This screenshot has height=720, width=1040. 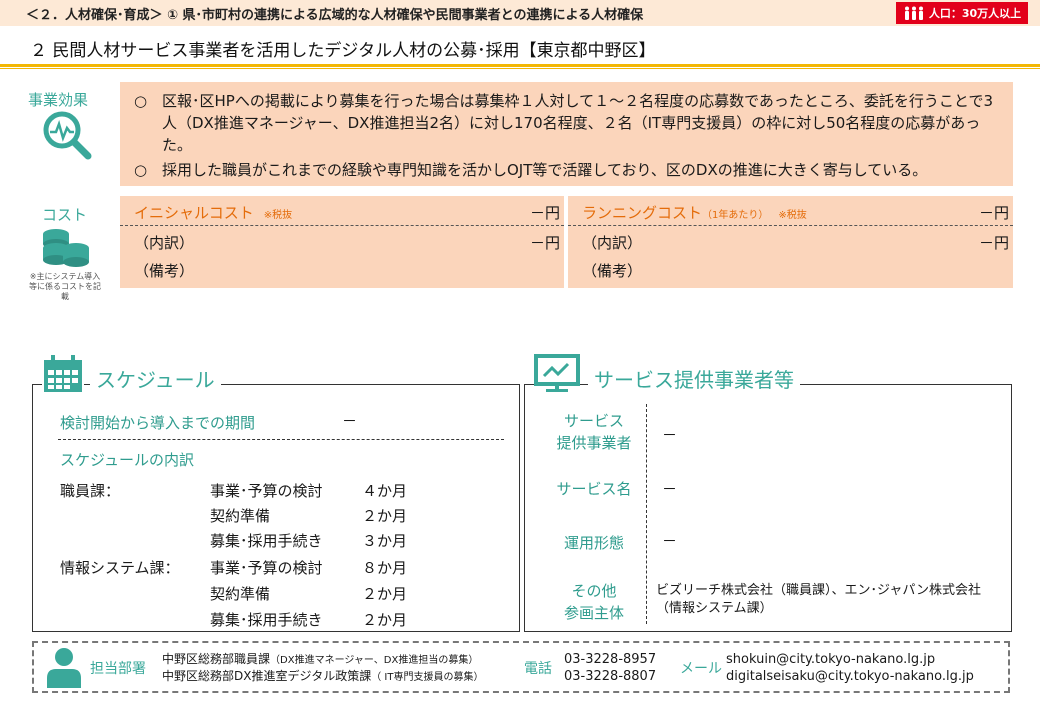 What do you see at coordinates (975, 13) in the screenshot?
I see `population-badge-text: 人口：30万人以上` at bounding box center [975, 13].